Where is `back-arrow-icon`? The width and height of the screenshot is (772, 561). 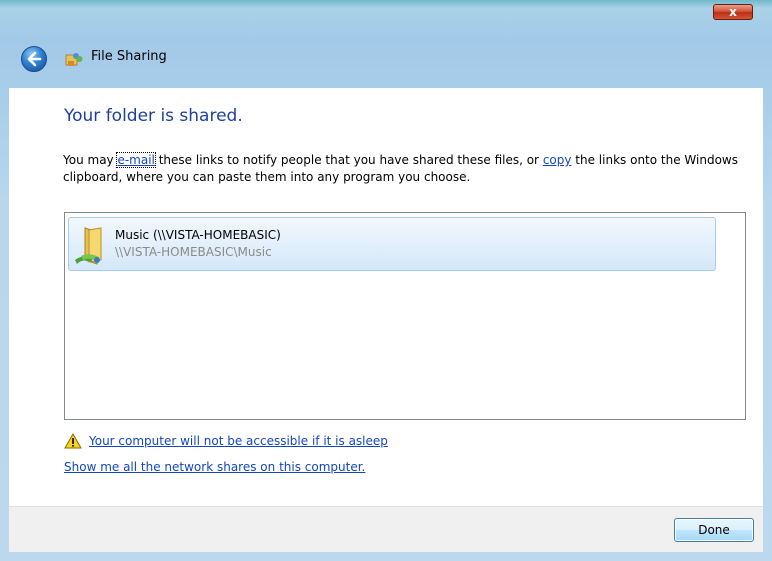 back-arrow-icon is located at coordinates (34, 59).